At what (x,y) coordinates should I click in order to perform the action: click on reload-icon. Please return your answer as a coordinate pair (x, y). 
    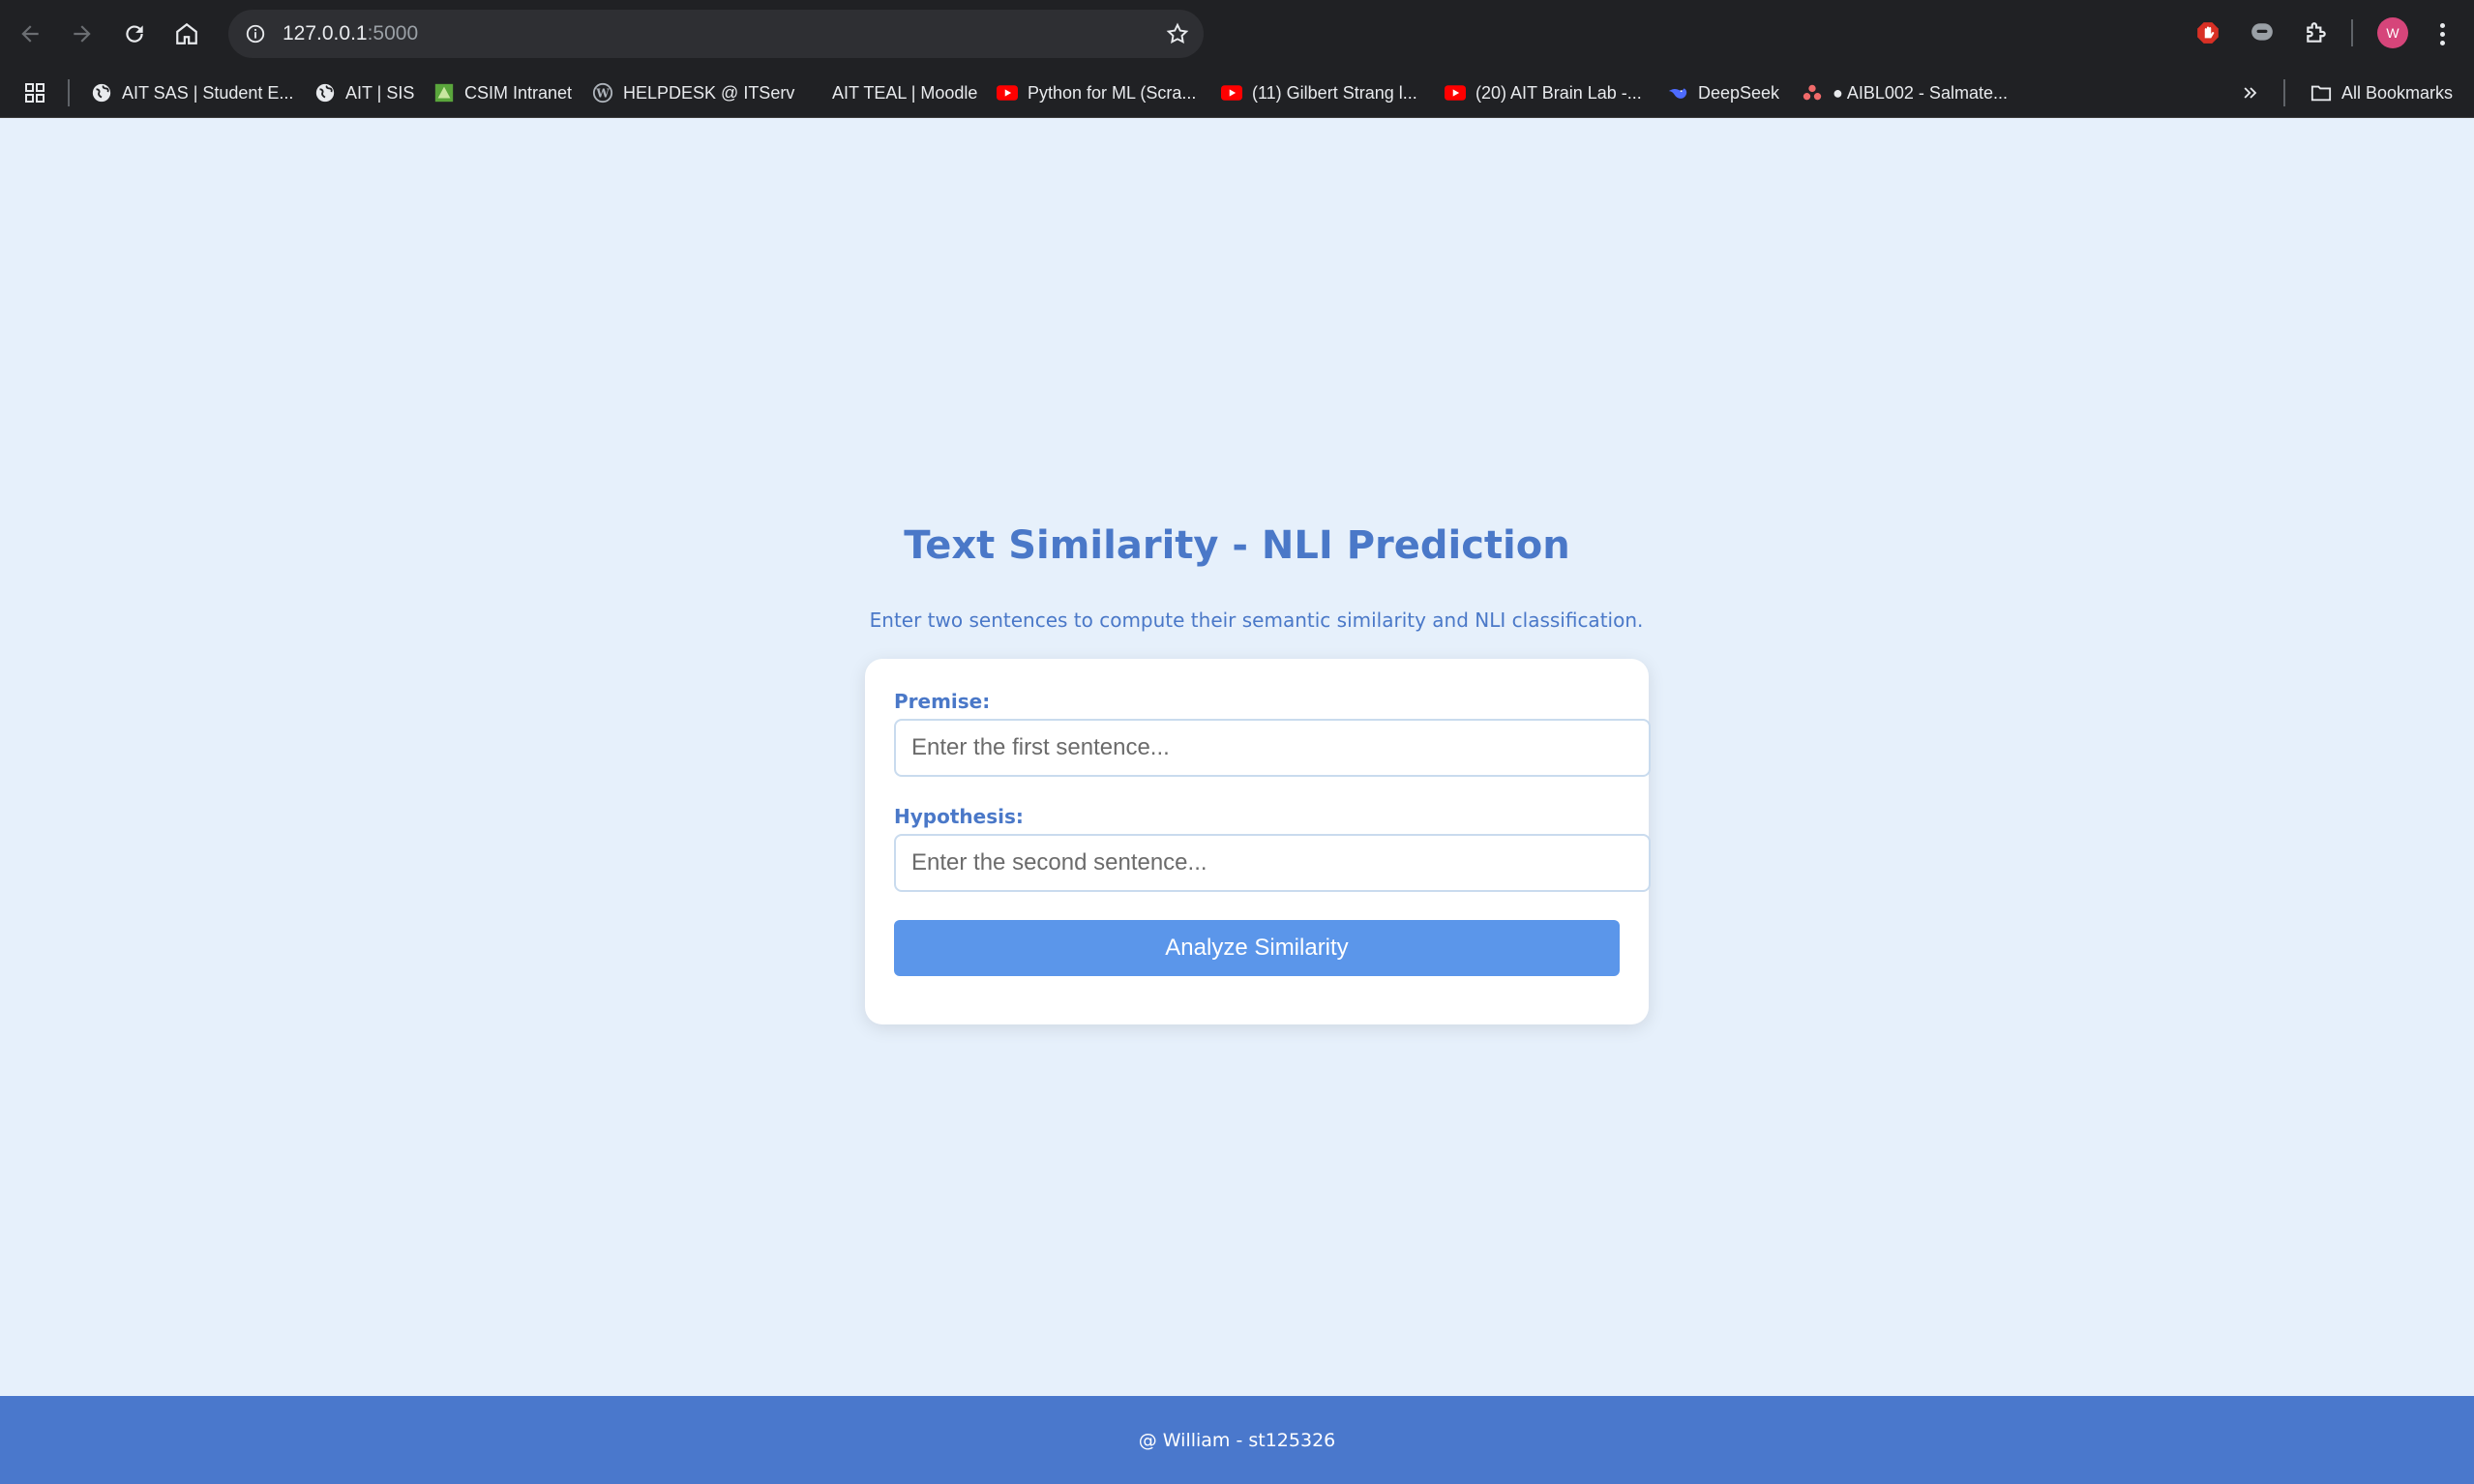
    Looking at the image, I should click on (135, 34).